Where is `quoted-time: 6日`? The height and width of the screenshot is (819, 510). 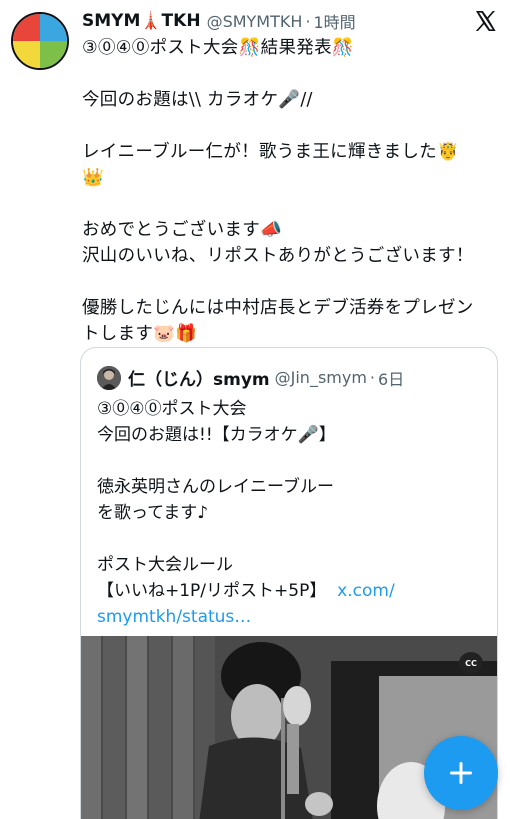
quoted-time: 6日 is located at coordinates (391, 379).